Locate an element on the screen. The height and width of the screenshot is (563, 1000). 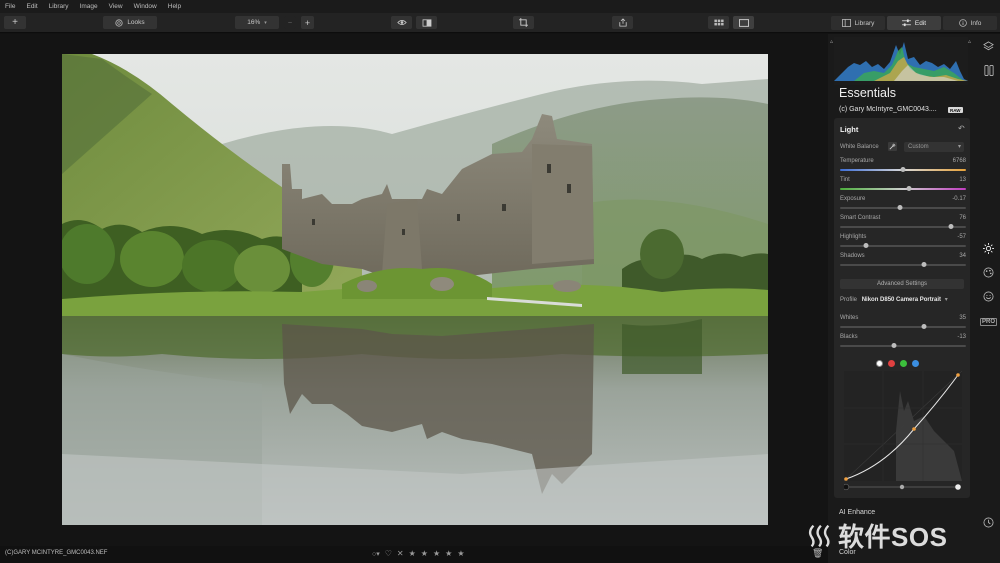
whites-slider: Whites 35 is located at coordinates (903, 324).